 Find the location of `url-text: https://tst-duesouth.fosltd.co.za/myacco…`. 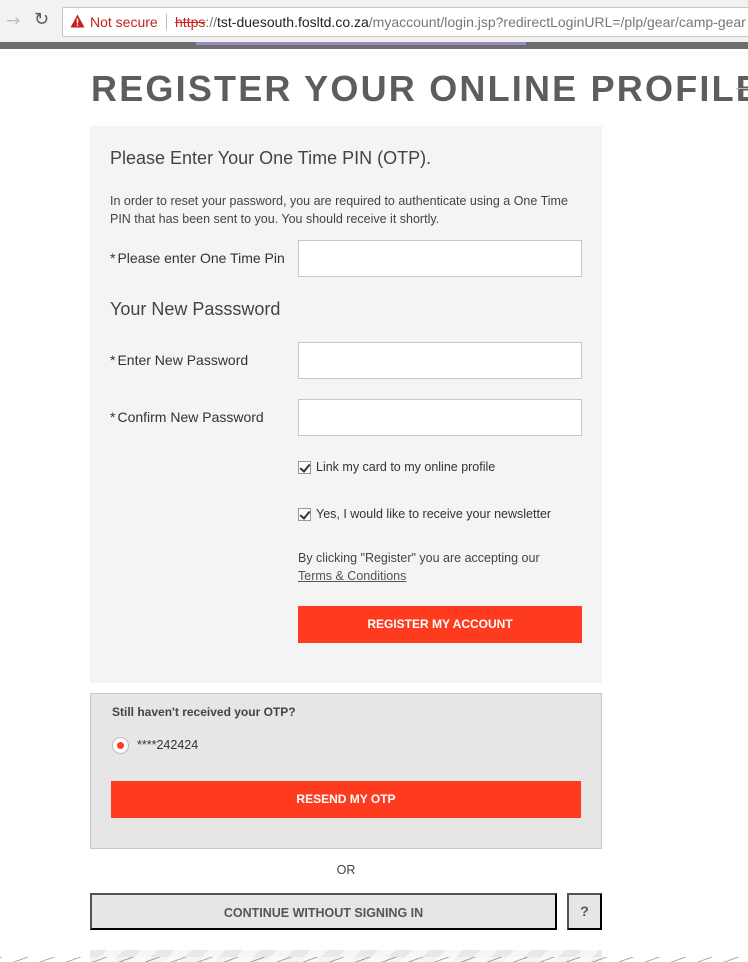

url-text: https://tst-duesouth.fosltd.co.za/myacco… is located at coordinates (460, 22).